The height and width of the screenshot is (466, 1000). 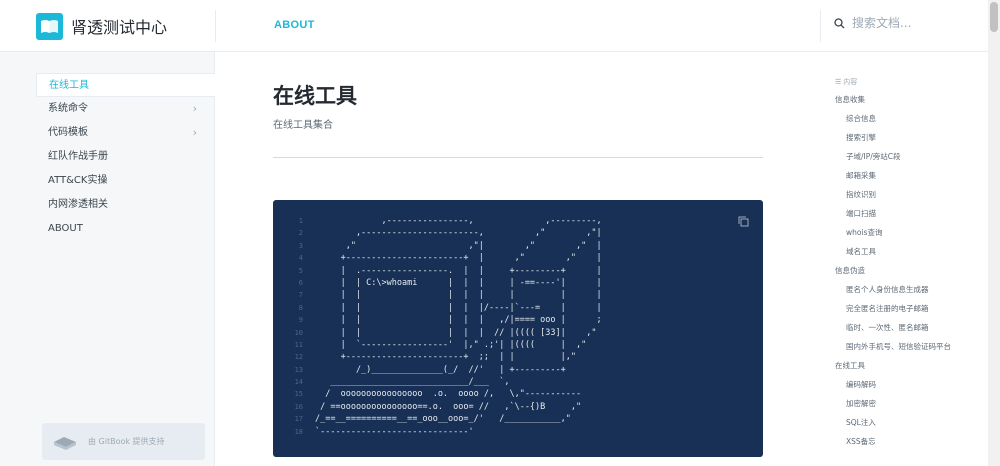 I want to click on toc-item: 在线工具, so click(x=905, y=365).